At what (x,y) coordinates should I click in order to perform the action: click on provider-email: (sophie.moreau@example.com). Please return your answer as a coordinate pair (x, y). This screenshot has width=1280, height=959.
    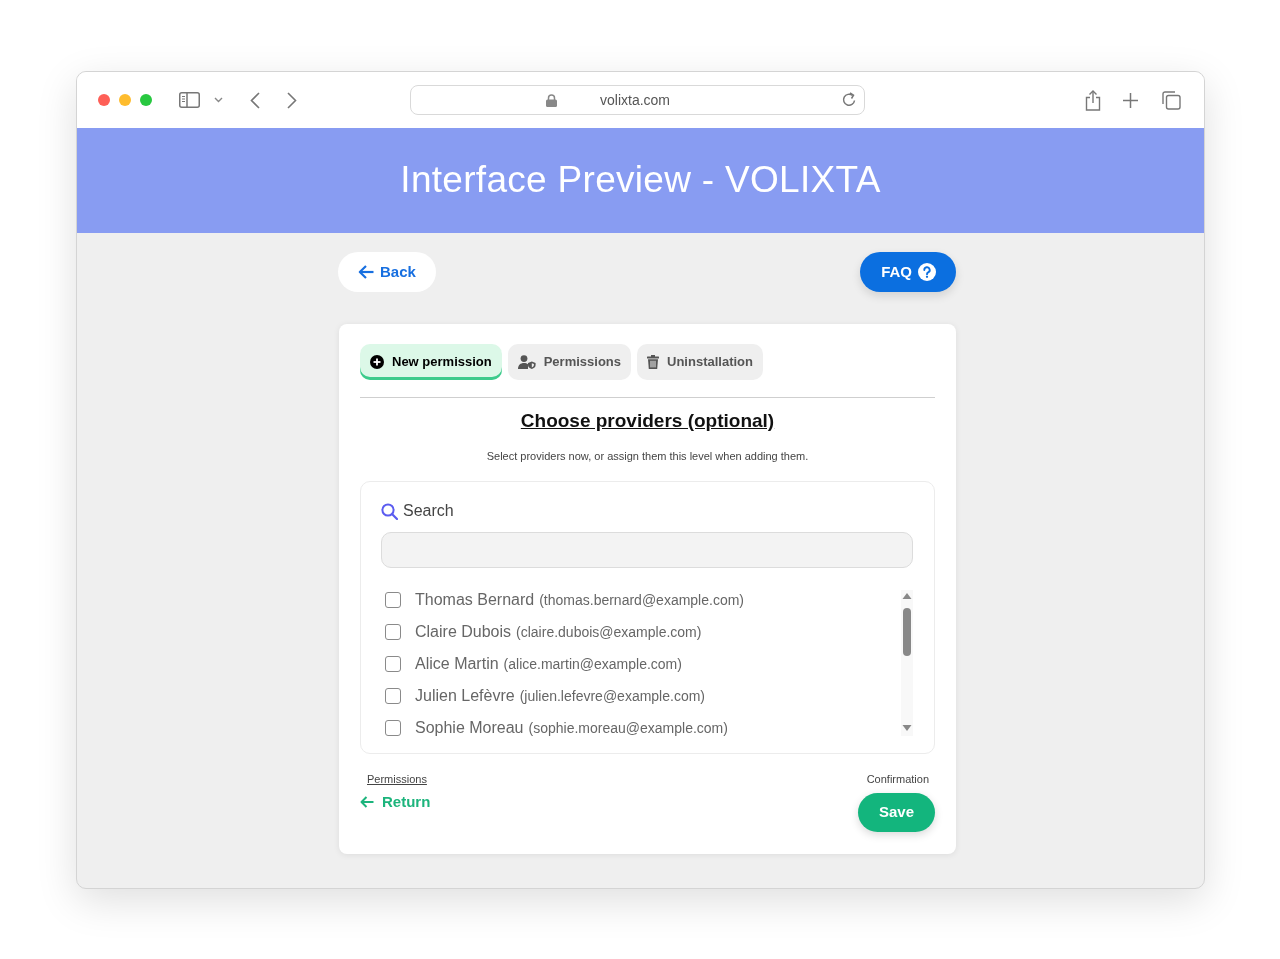
    Looking at the image, I should click on (628, 728).